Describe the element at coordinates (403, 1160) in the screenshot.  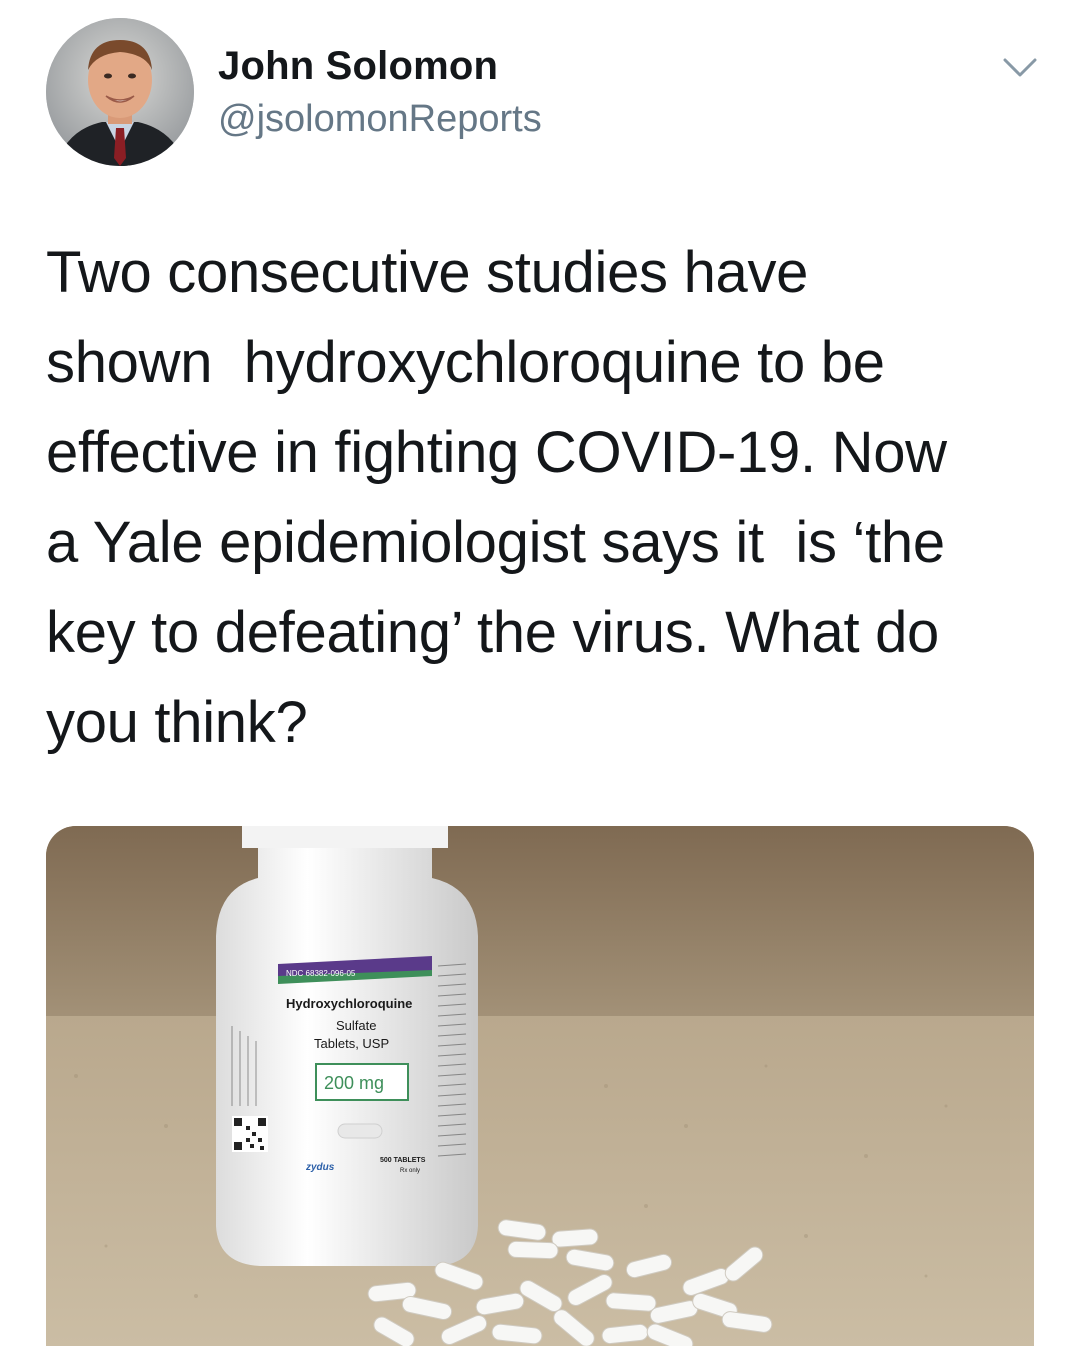
I see `label-count: 500 TABLETS` at that location.